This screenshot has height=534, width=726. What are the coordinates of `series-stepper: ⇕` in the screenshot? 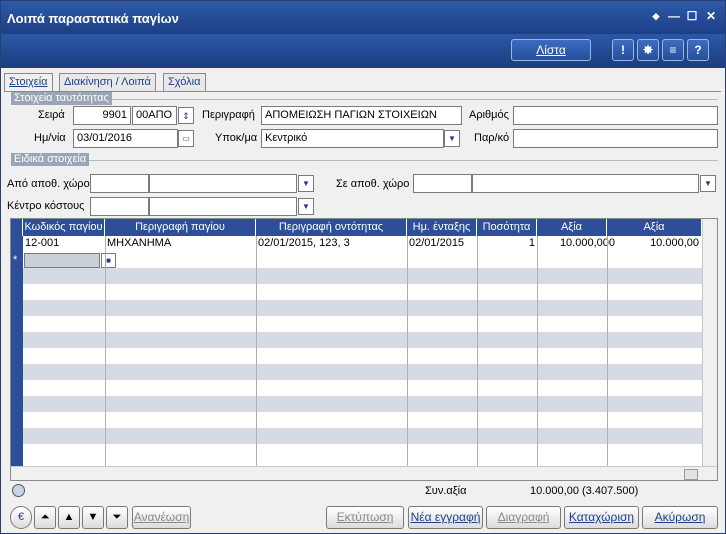 It's located at (186, 115).